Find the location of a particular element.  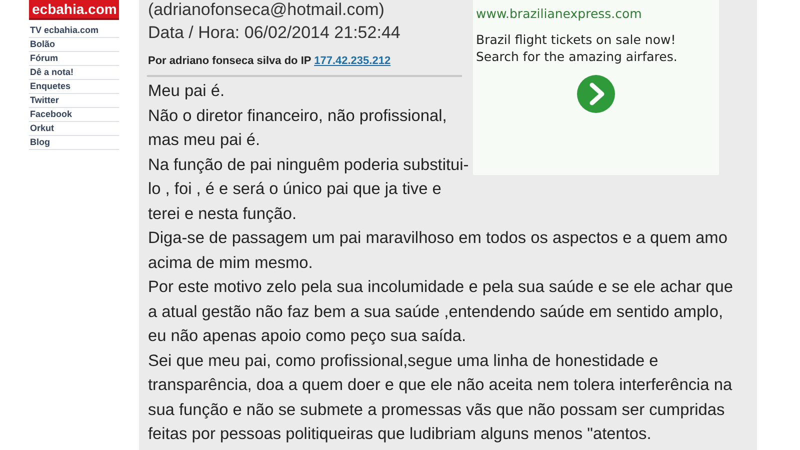

comment-paragraph: Não o diretor financeiro, não profissional, mas meu pai é. is located at coordinates (298, 128).